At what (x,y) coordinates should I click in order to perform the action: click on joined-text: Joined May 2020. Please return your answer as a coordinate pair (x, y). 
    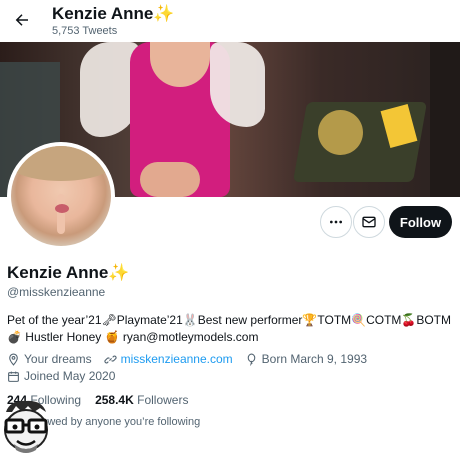
    Looking at the image, I should click on (70, 376).